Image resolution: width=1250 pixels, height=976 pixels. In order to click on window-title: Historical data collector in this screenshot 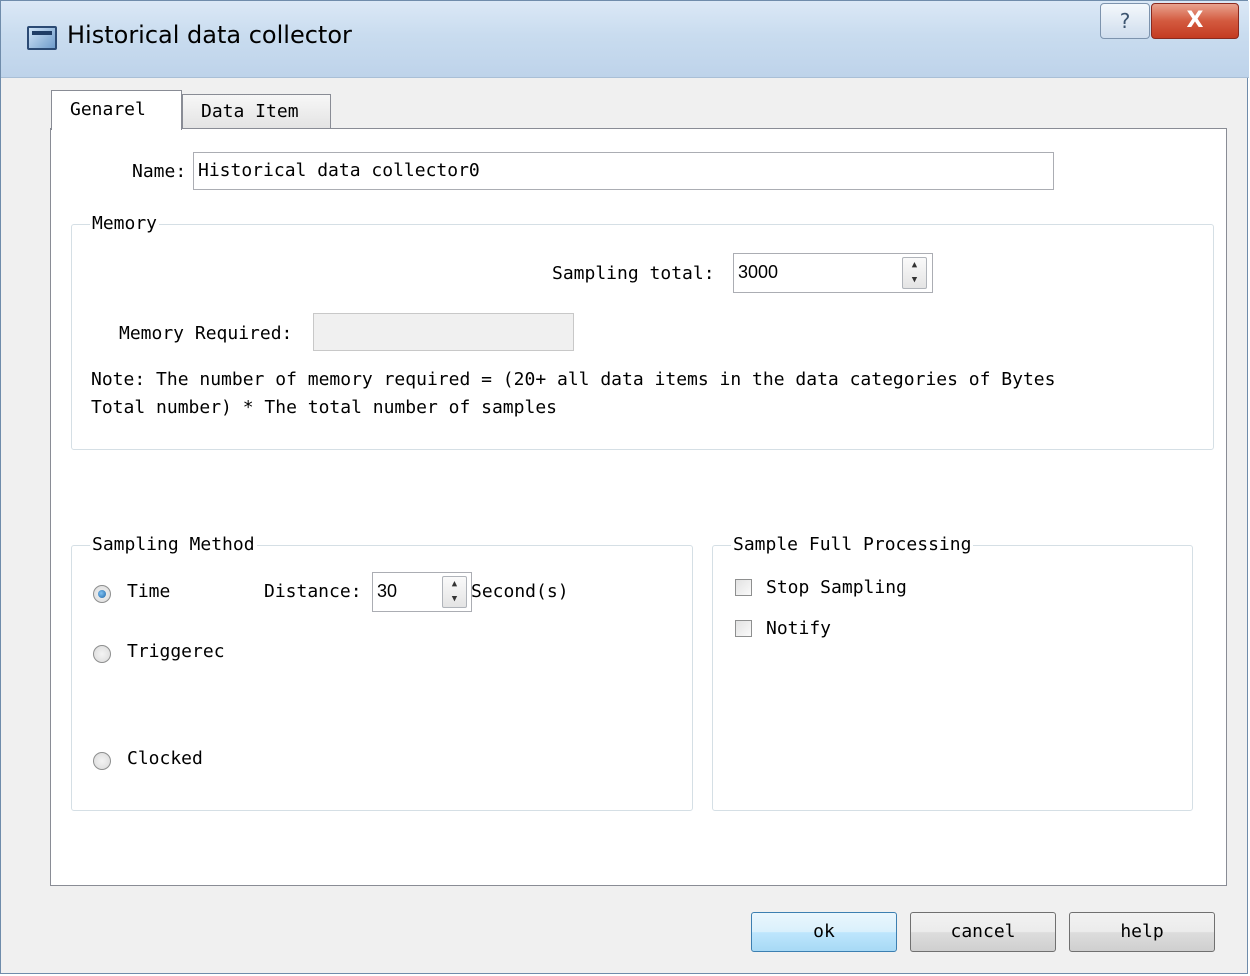, I will do `click(209, 35)`.